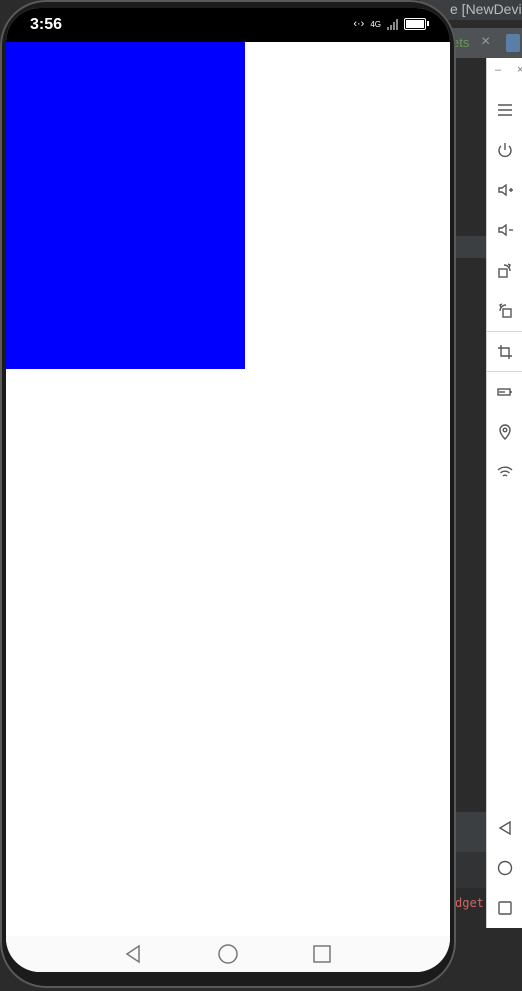  What do you see at coordinates (472, 832) in the screenshot?
I see `ide-bottom-panel` at bounding box center [472, 832].